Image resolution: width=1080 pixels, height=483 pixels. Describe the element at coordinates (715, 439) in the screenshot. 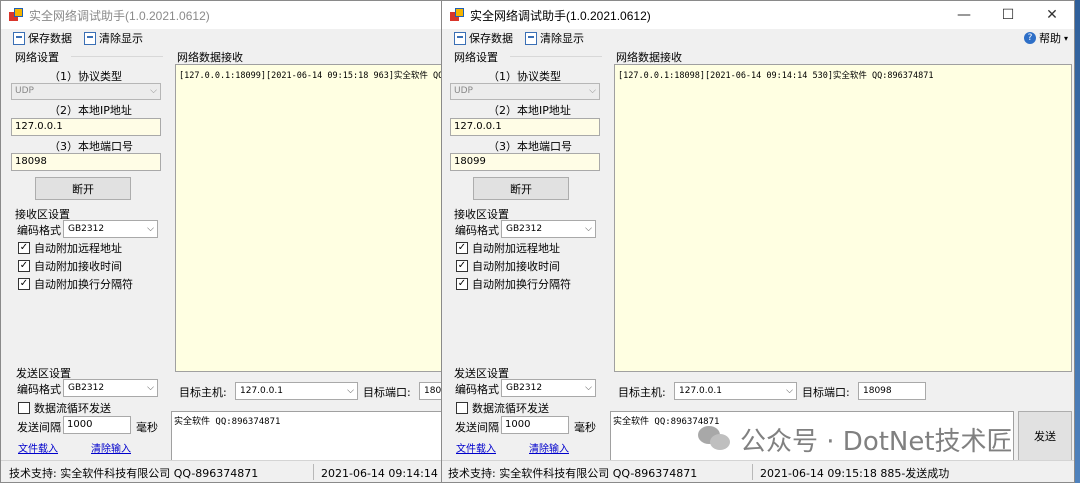

I see `wechat-icon` at that location.